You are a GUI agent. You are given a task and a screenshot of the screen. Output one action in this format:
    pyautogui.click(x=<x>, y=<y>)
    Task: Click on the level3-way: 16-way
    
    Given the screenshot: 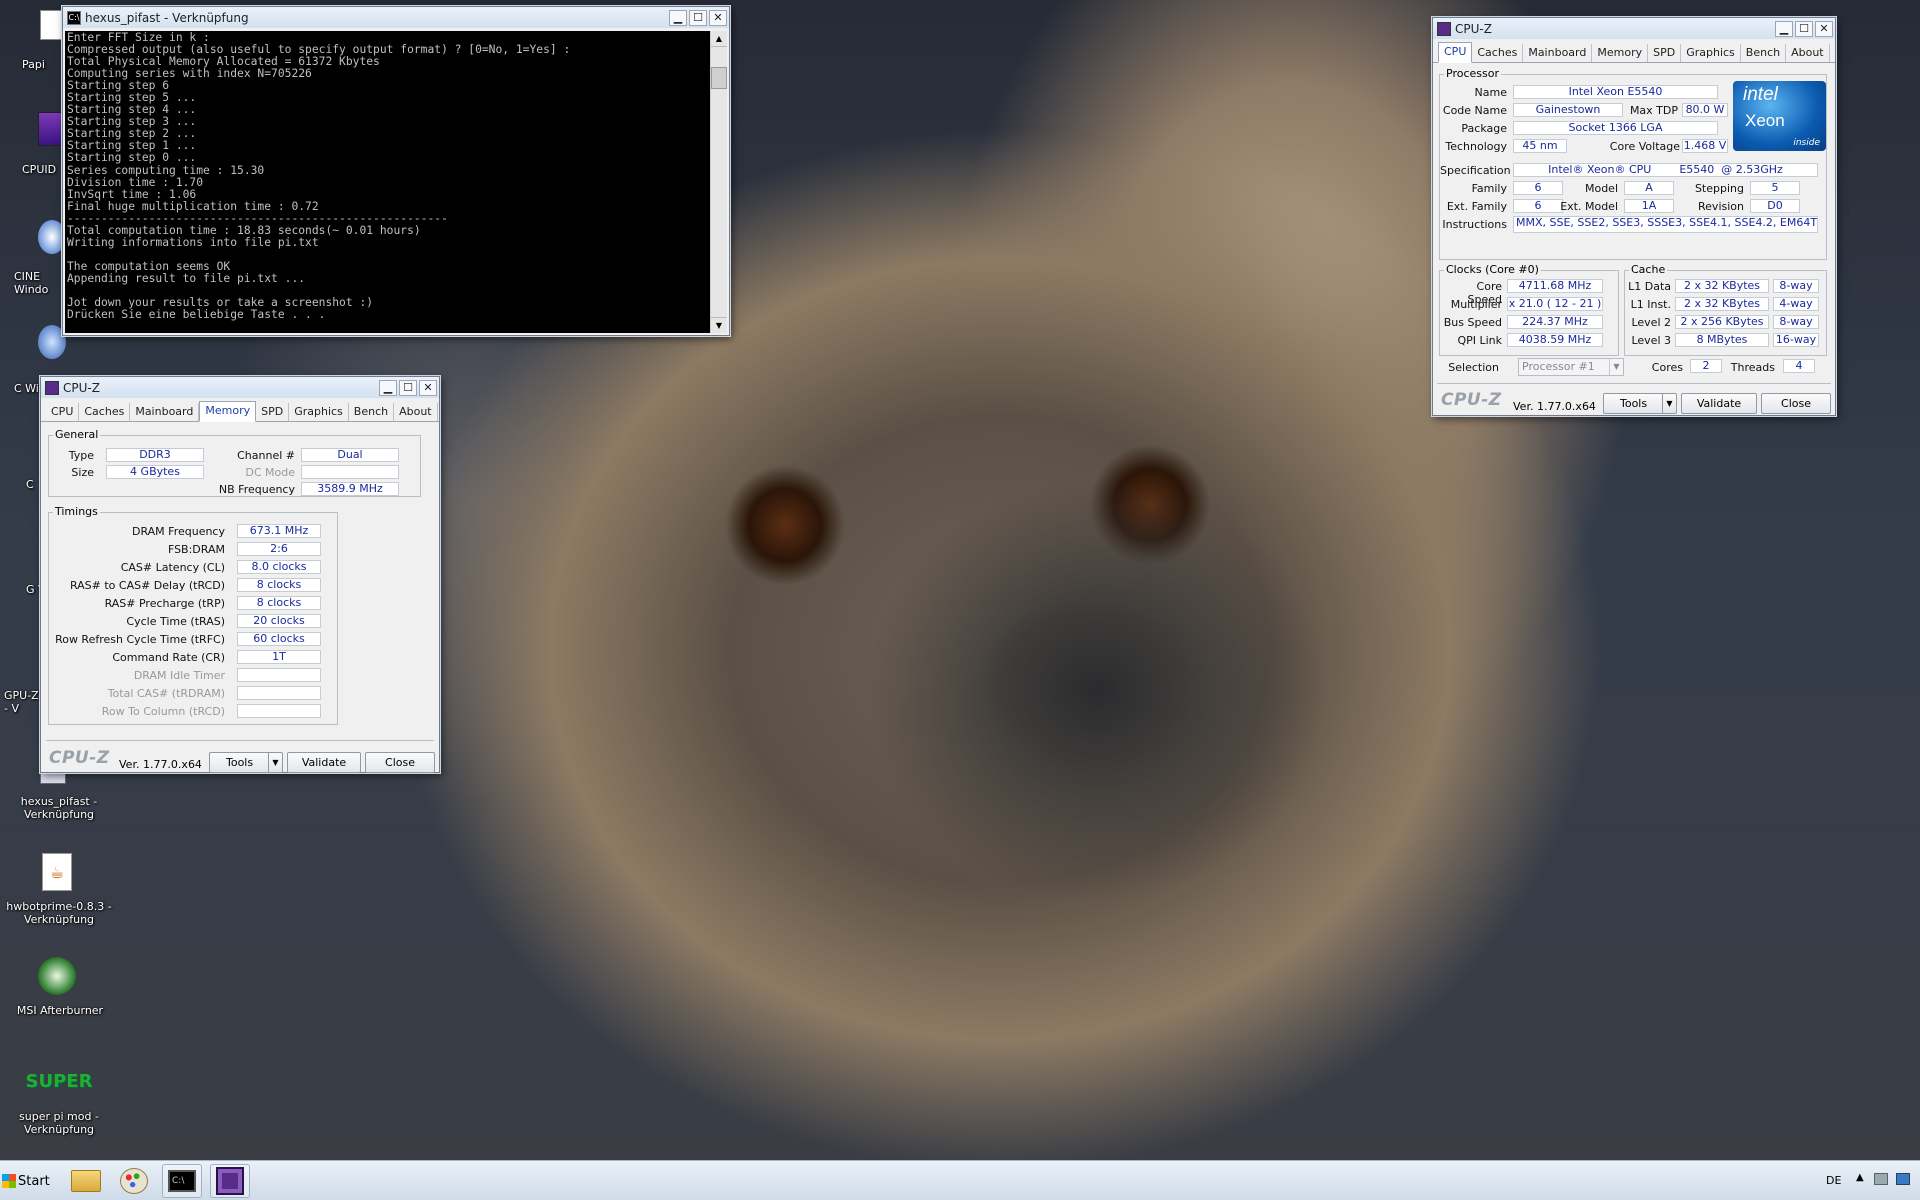 What is the action you would take?
    pyautogui.click(x=1796, y=340)
    